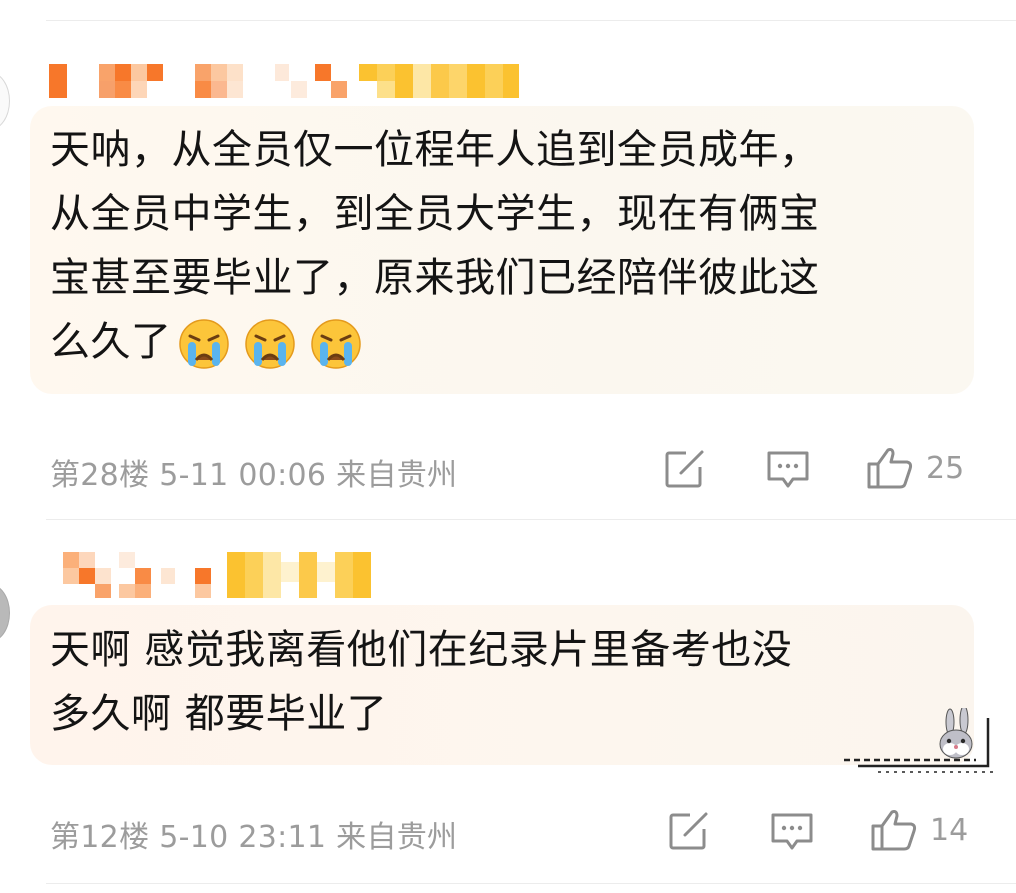  I want to click on comment-meta: 第28楼 5-11 00:06 来自贵州, so click(253, 472).